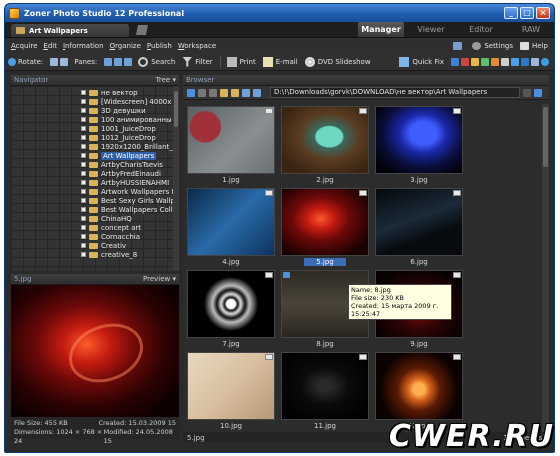  Describe the element at coordinates (419, 145) in the screenshot. I see `thumbnail: 3.jpg` at that location.